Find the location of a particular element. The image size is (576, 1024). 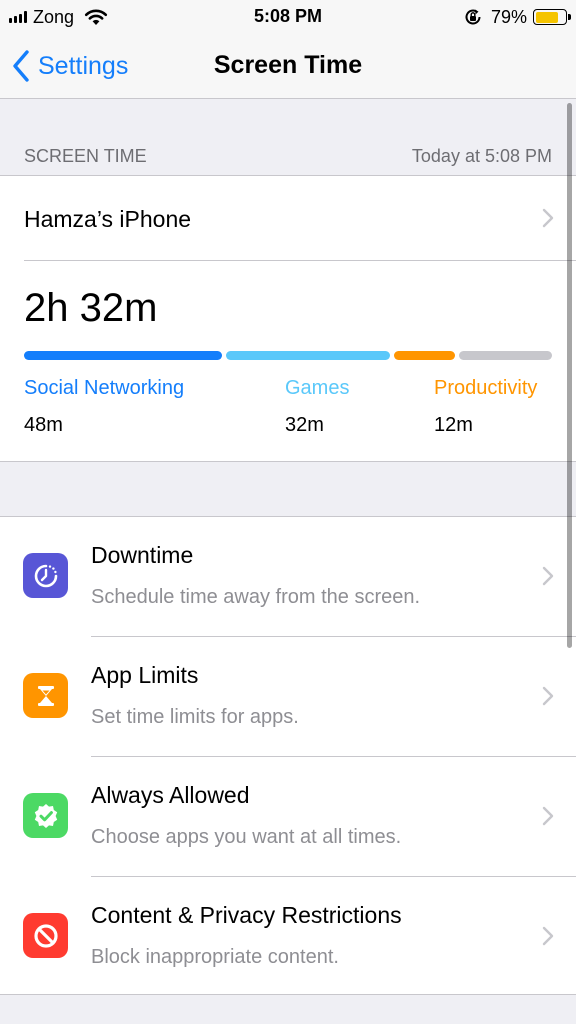

app-limits-title: App Limits is located at coordinates (145, 675).